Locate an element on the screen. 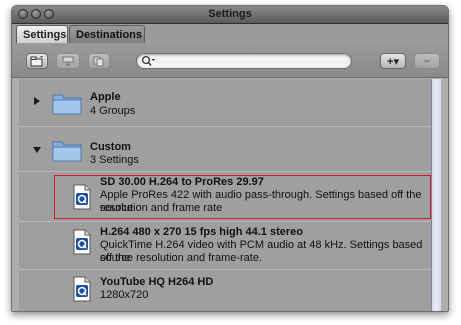  new-folder-button is located at coordinates (37, 61).